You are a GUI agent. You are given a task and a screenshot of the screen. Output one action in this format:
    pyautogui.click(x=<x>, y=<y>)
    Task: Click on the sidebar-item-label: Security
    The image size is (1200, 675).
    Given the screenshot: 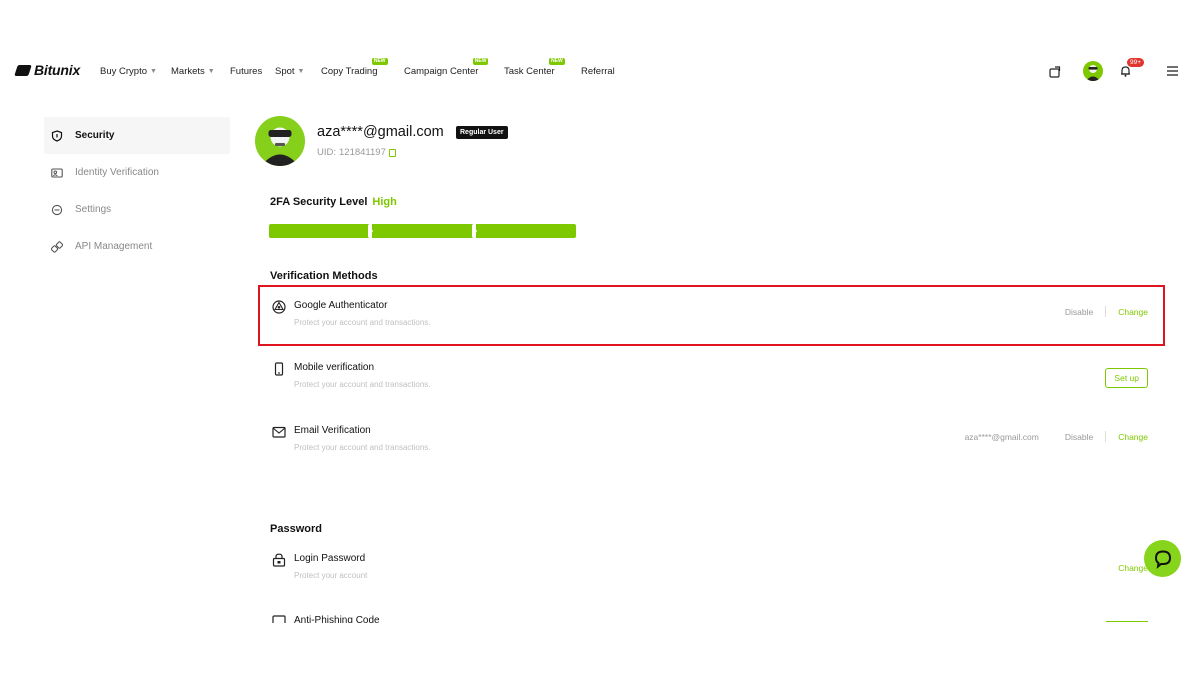 What is the action you would take?
    pyautogui.click(x=95, y=135)
    